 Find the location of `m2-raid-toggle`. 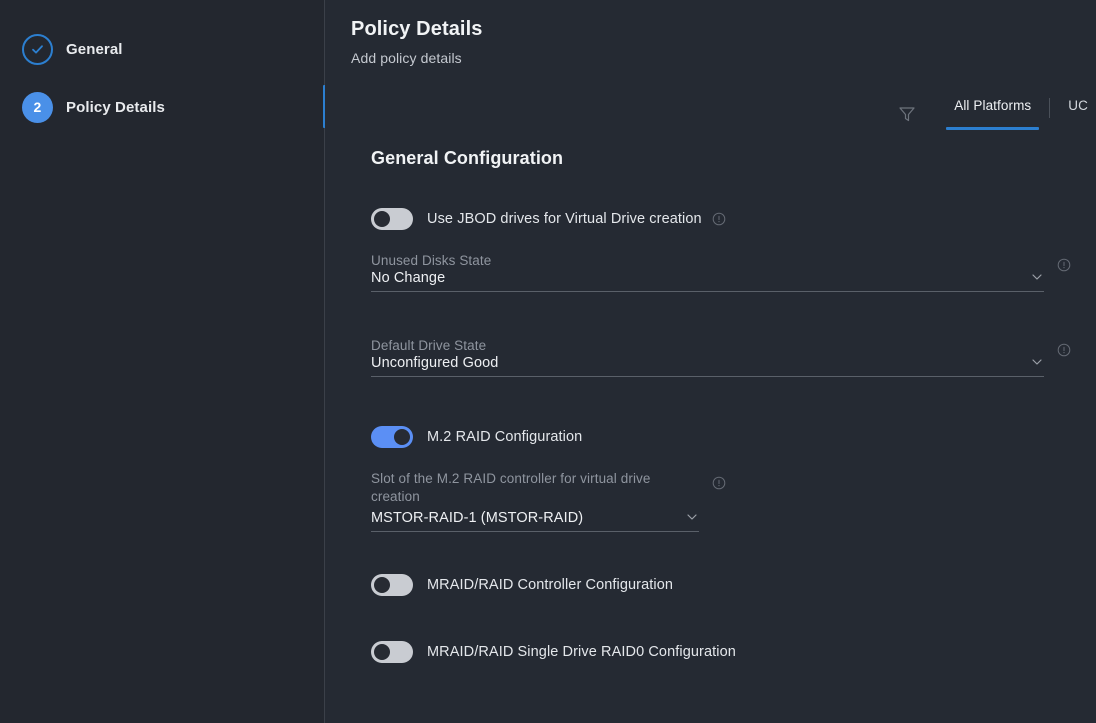

m2-raid-toggle is located at coordinates (392, 437).